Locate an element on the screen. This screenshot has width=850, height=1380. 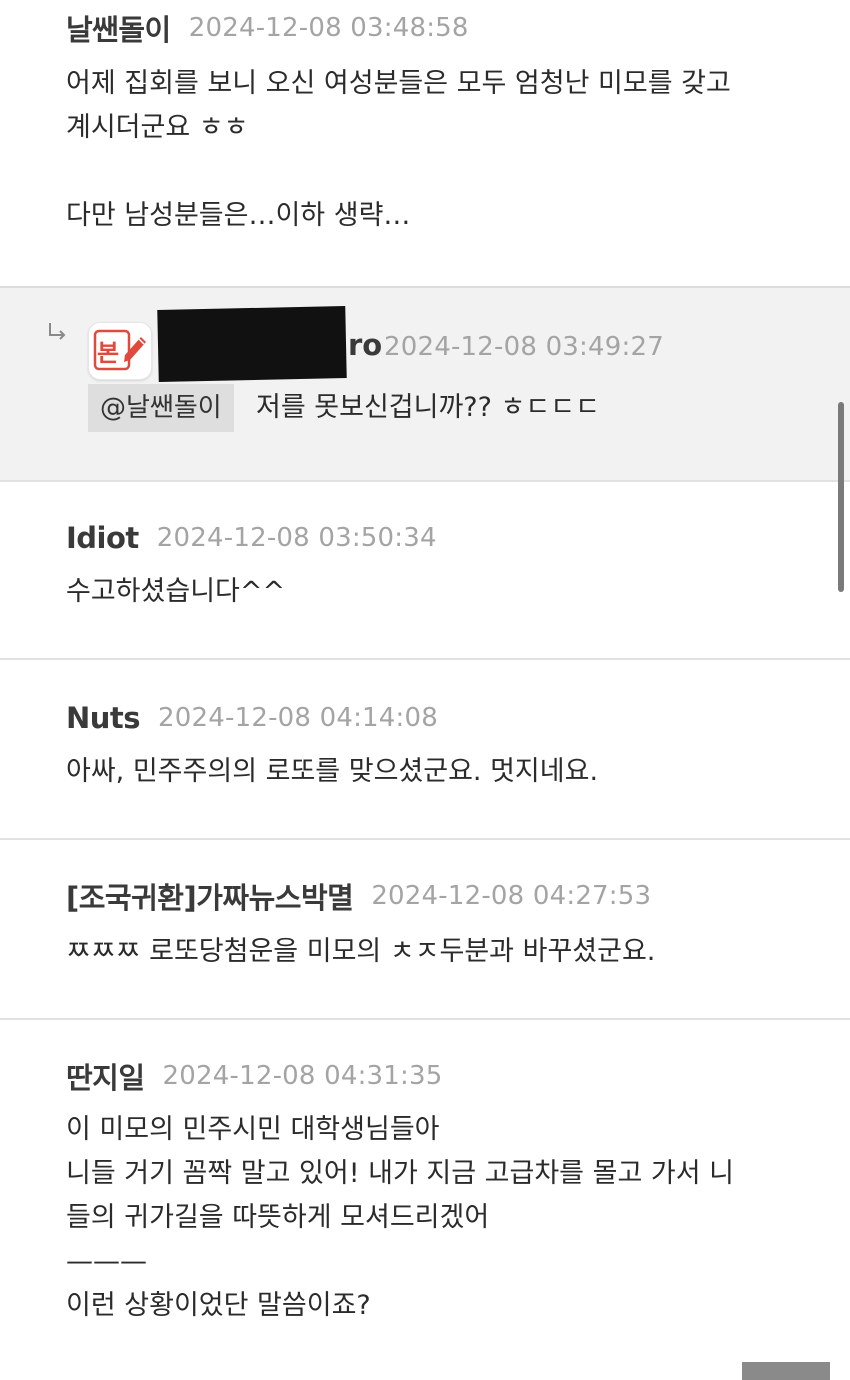
comment-meta: Nuts 2024-12-08 04:14:08 is located at coordinates (252, 718).